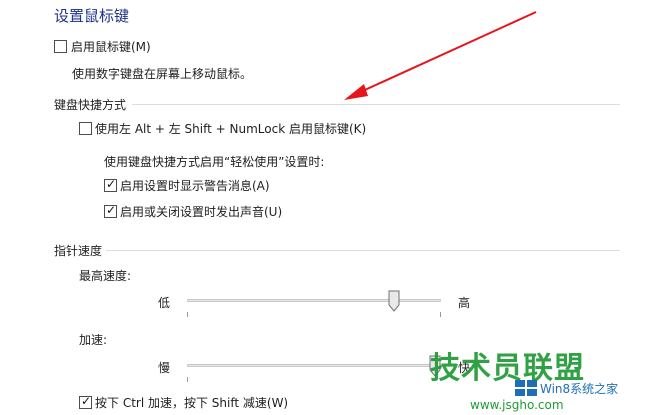 This screenshot has height=415, width=661. Describe the element at coordinates (214, 162) in the screenshot. I see `shortcut-sub-label: 使用键盘快捷方式启用“轻松使用”设置时:` at that location.